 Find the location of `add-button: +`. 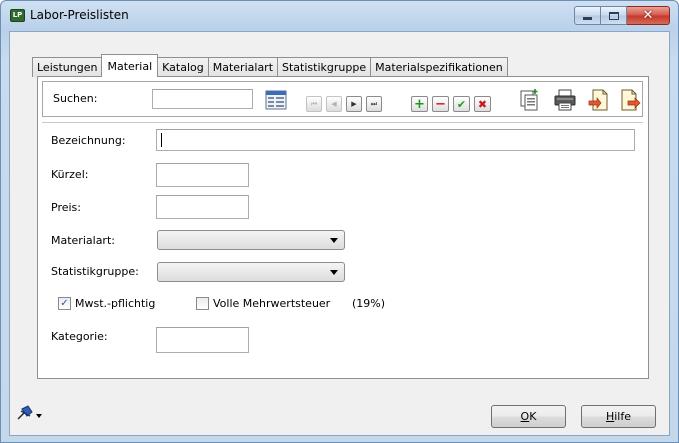

add-button: + is located at coordinates (419, 104).